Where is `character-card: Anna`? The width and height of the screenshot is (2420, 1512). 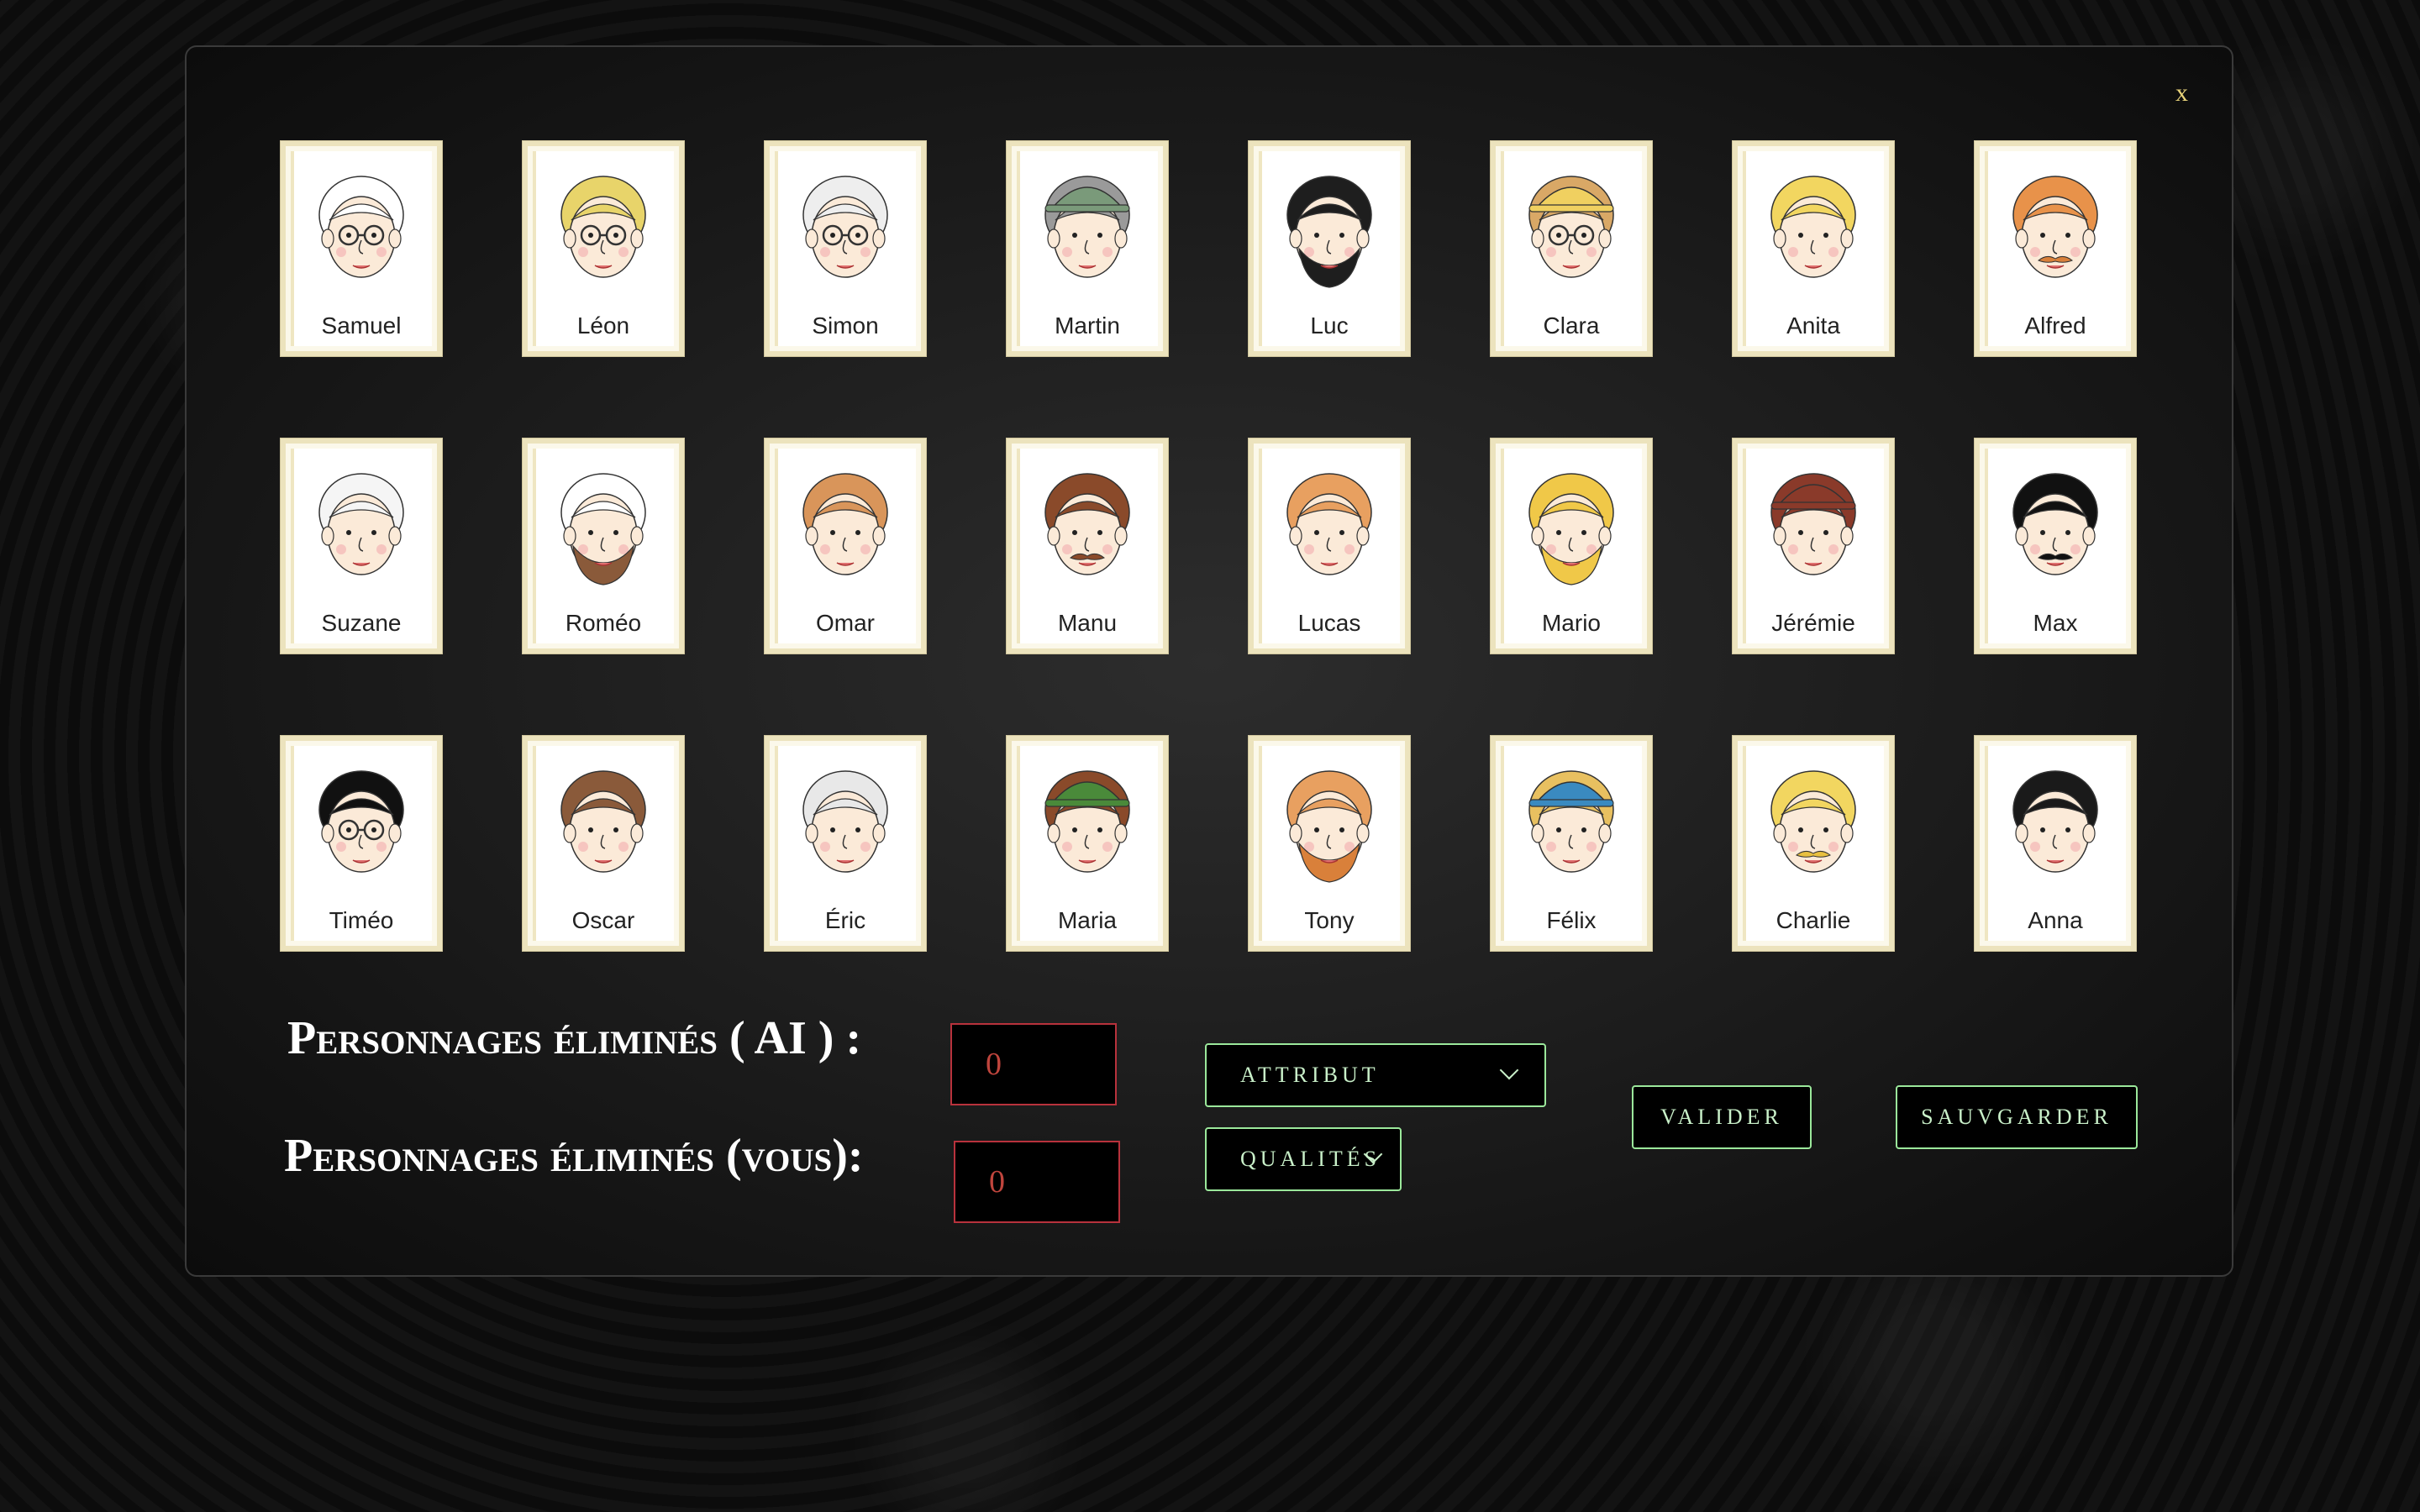
character-card: Anna is located at coordinates (2055, 843).